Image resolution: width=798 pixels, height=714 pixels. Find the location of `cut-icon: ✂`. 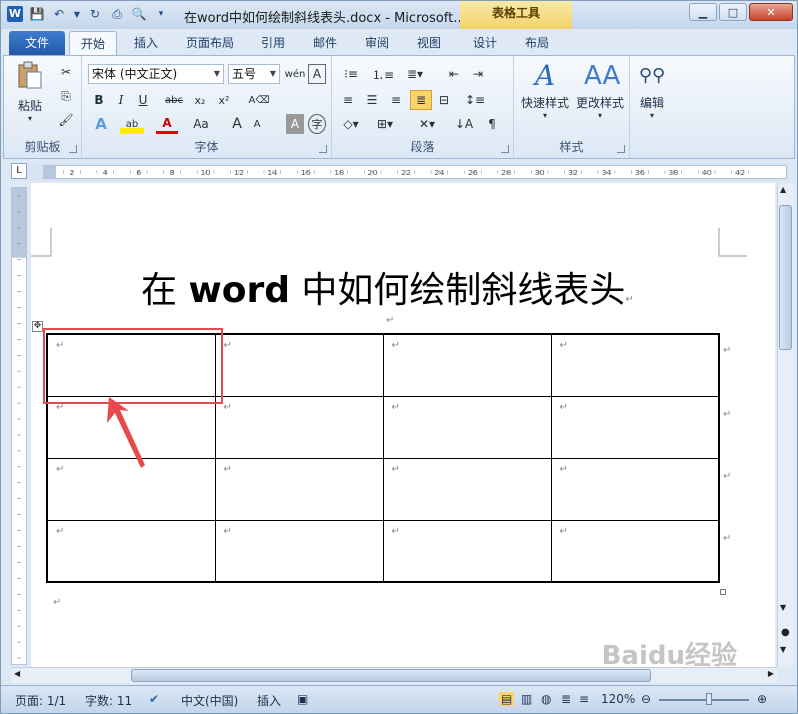

cut-icon: ✂ is located at coordinates (66, 72).